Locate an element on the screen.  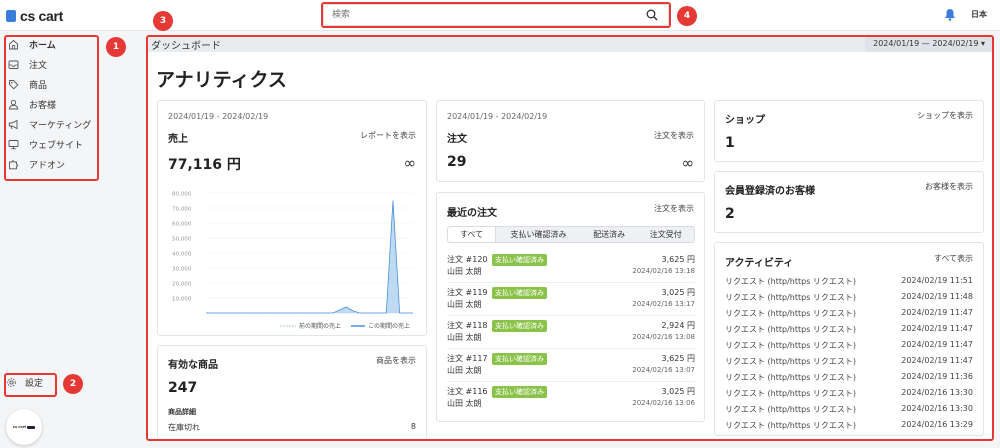
annotation-marker-3: 3 is located at coordinates (163, 21).